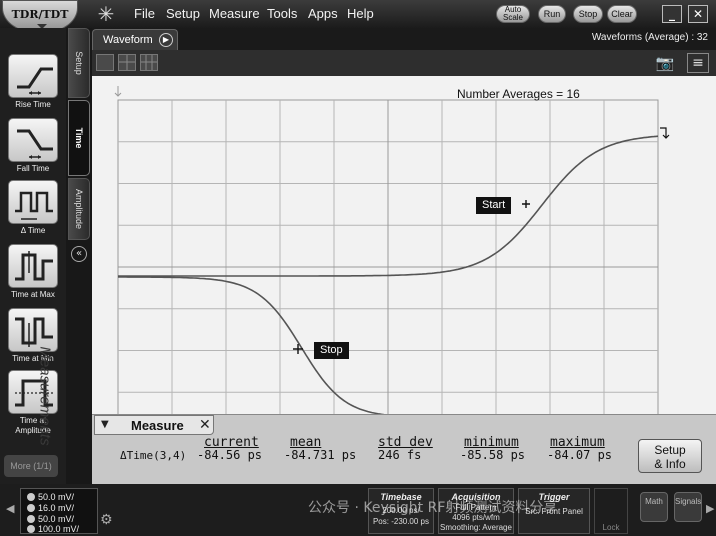 This screenshot has width=716, height=536. What do you see at coordinates (33, 230) in the screenshot?
I see `delta-time-label: Δ Time` at bounding box center [33, 230].